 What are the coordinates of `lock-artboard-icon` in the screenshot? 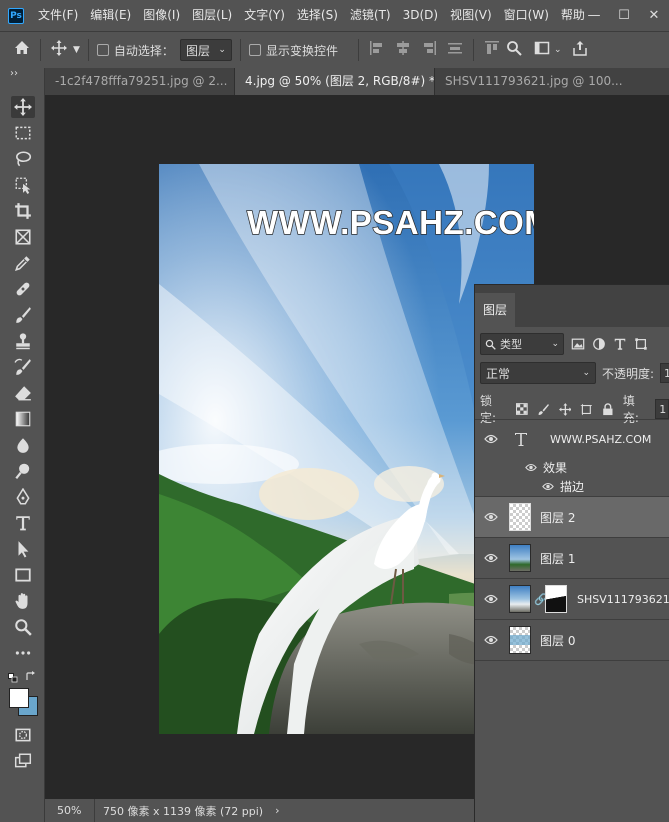 It's located at (586, 409).